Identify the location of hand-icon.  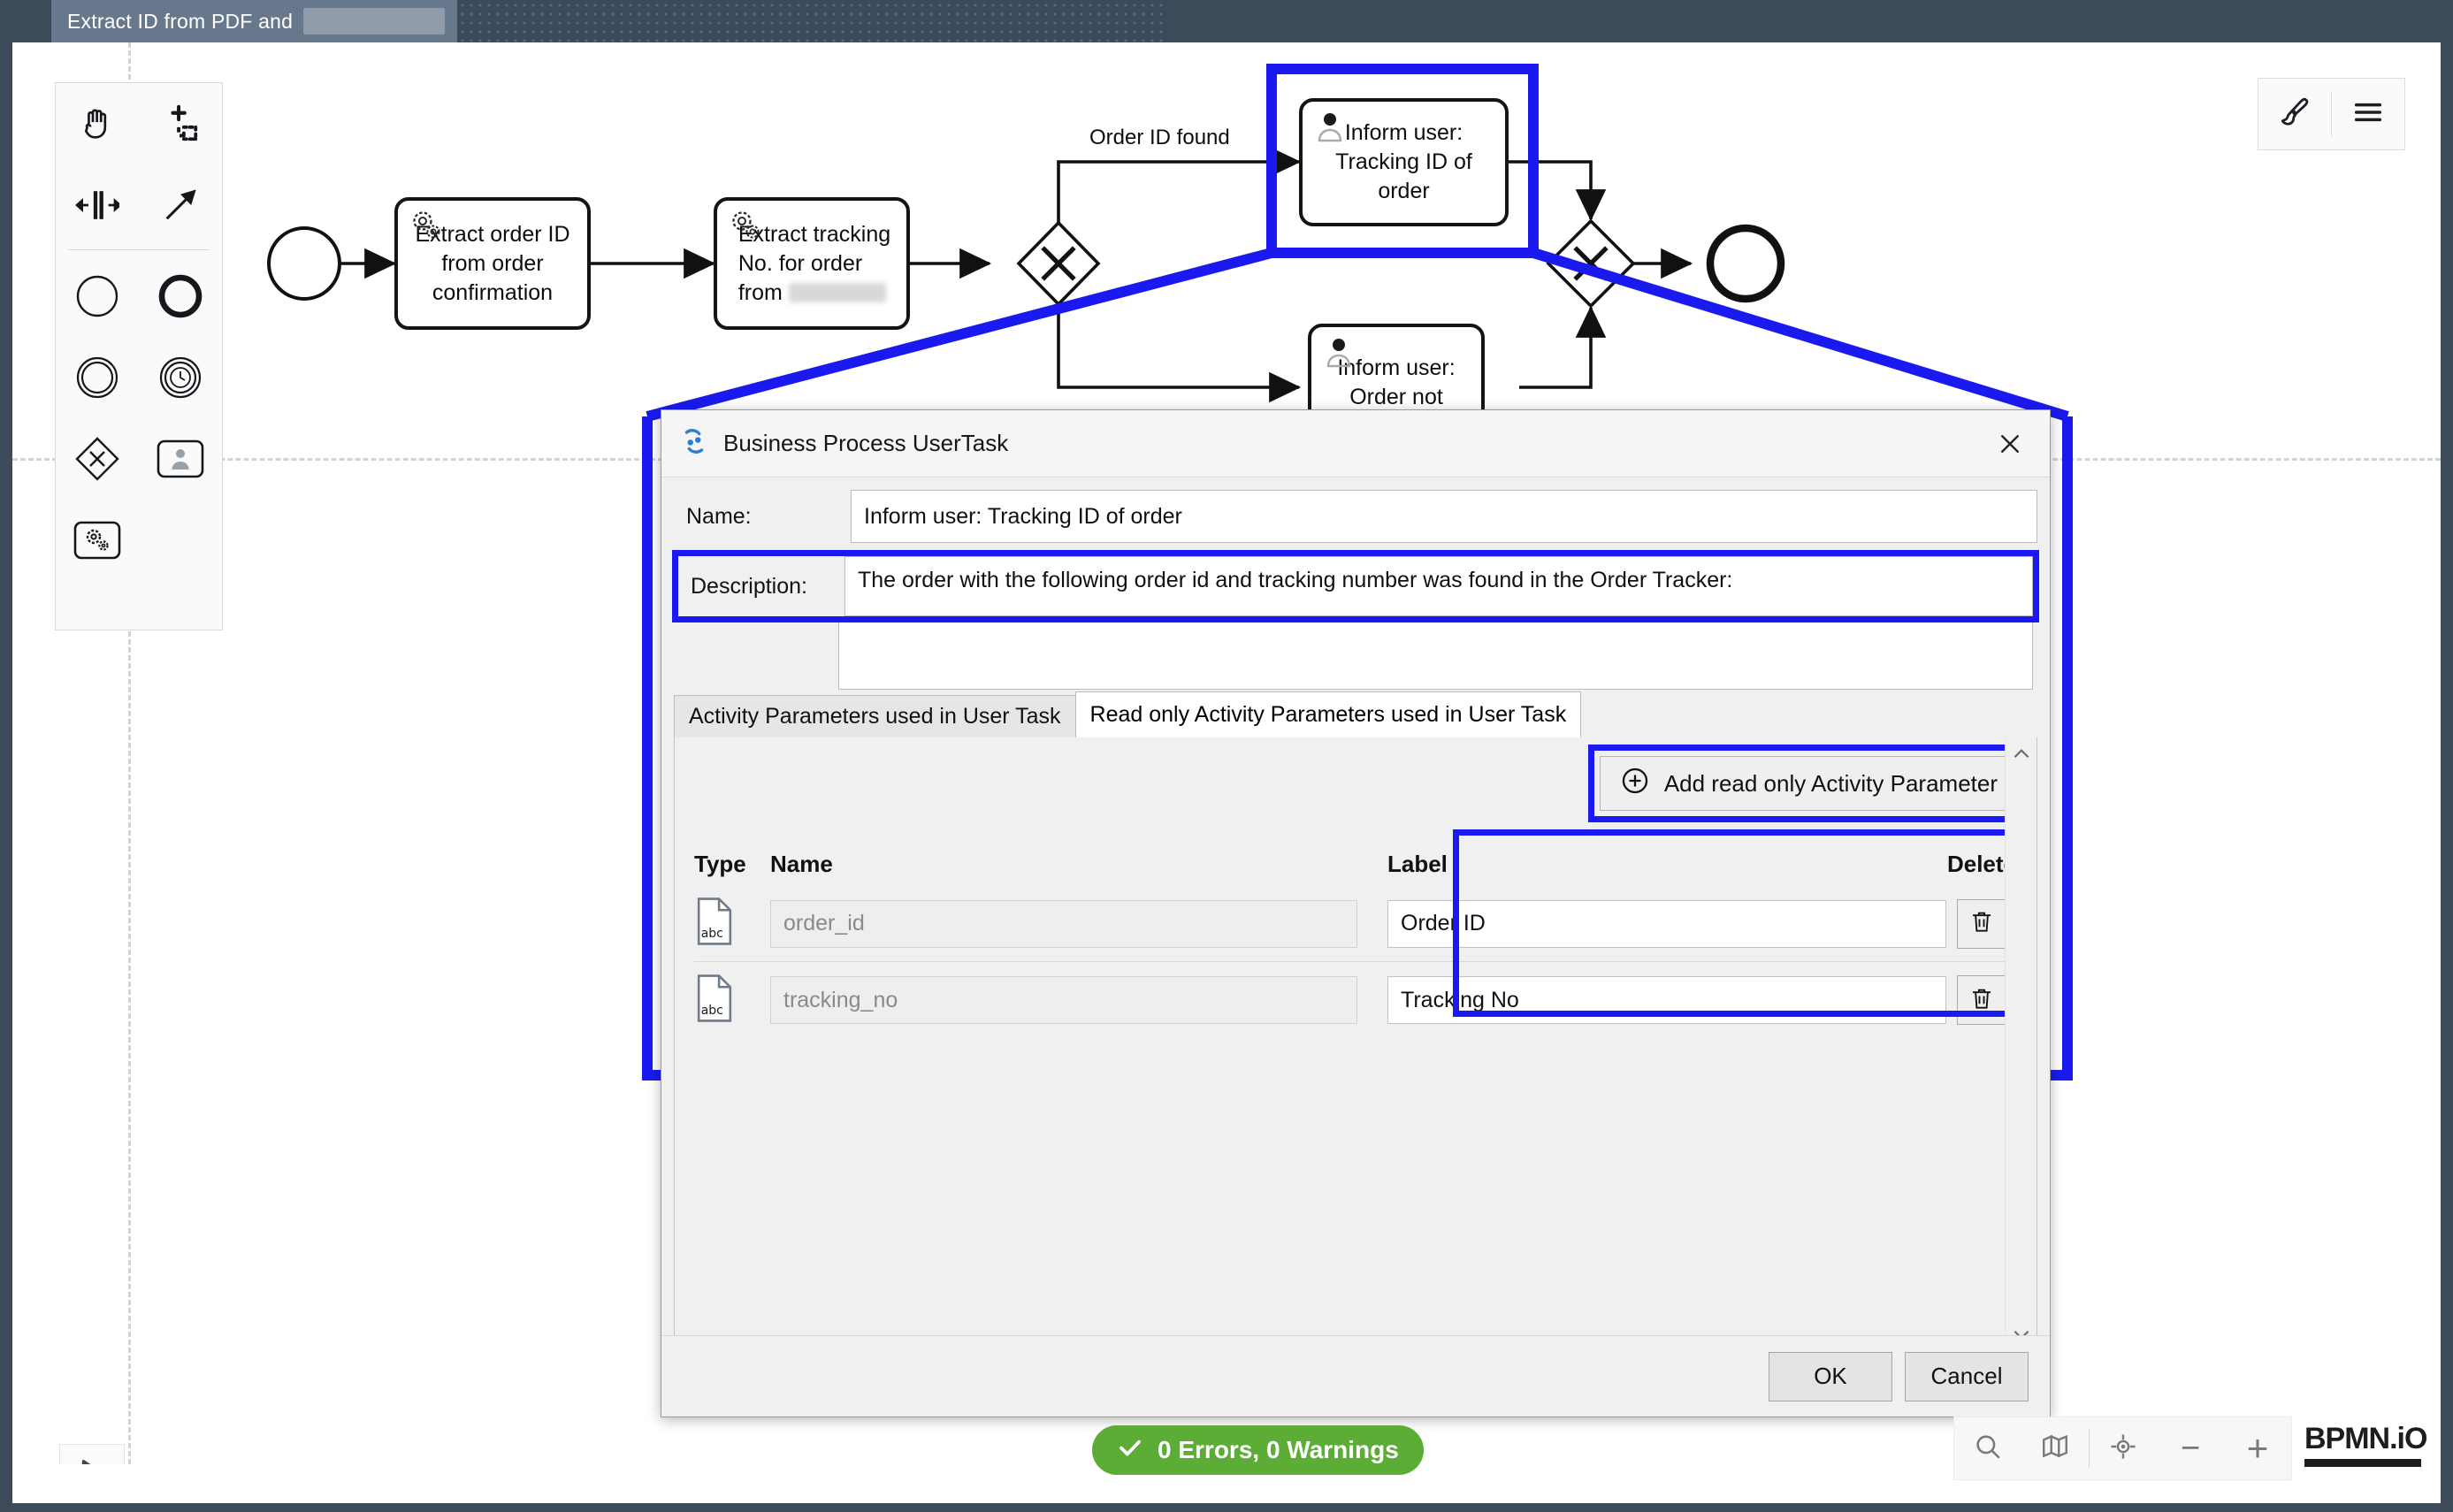
(98, 123).